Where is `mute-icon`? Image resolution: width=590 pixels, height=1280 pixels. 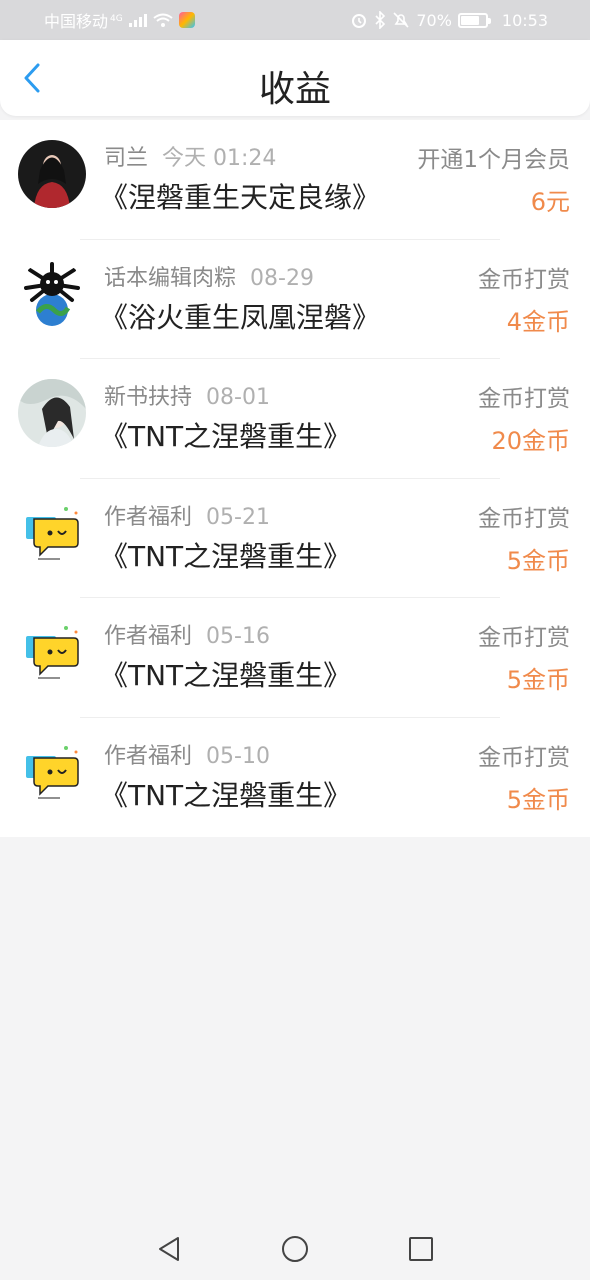
mute-icon is located at coordinates (401, 20).